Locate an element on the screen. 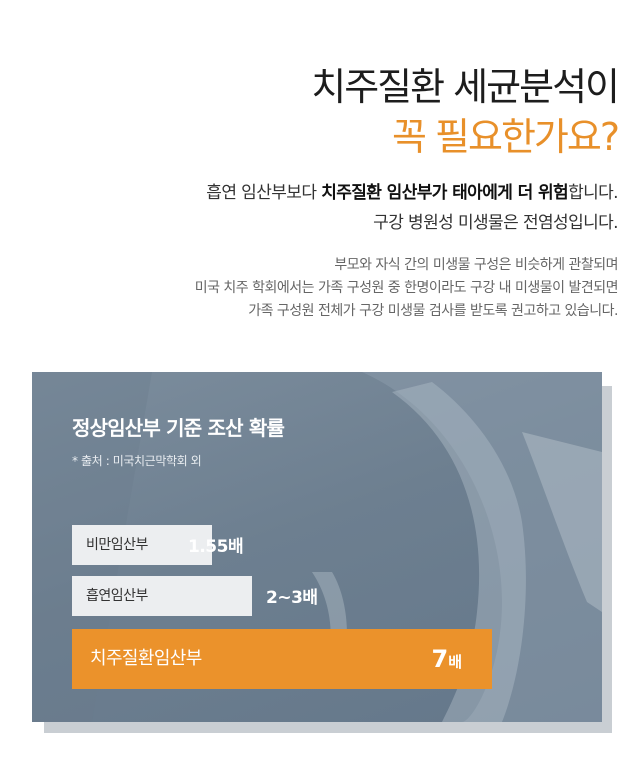  bar-periodontal-number: 7 is located at coordinates (440, 659).